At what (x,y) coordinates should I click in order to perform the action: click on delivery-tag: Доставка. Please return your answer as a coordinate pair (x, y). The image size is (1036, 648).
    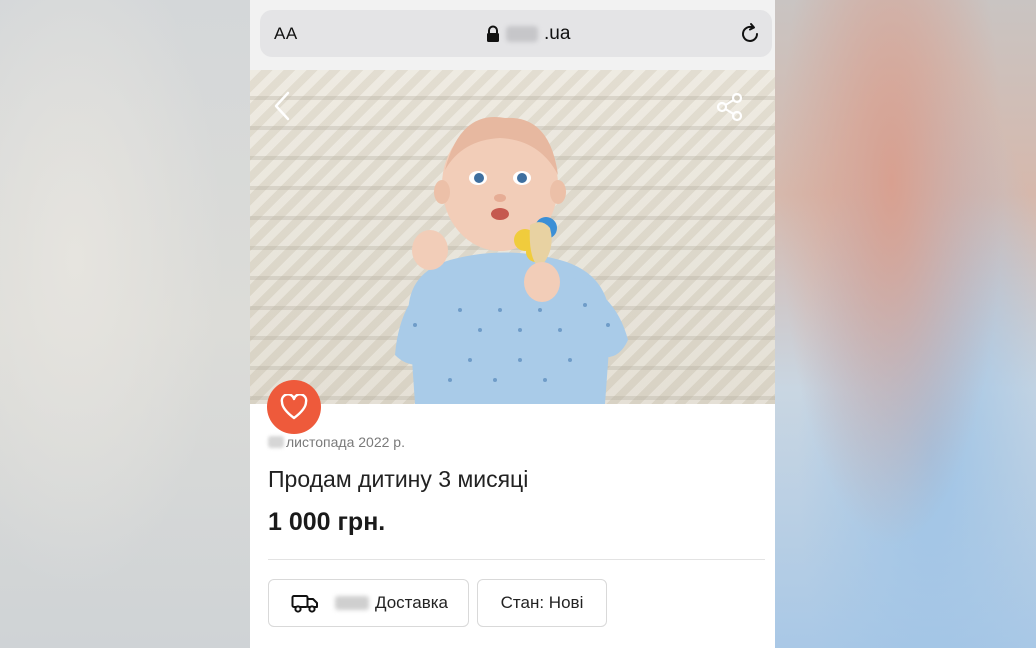
    Looking at the image, I should click on (368, 603).